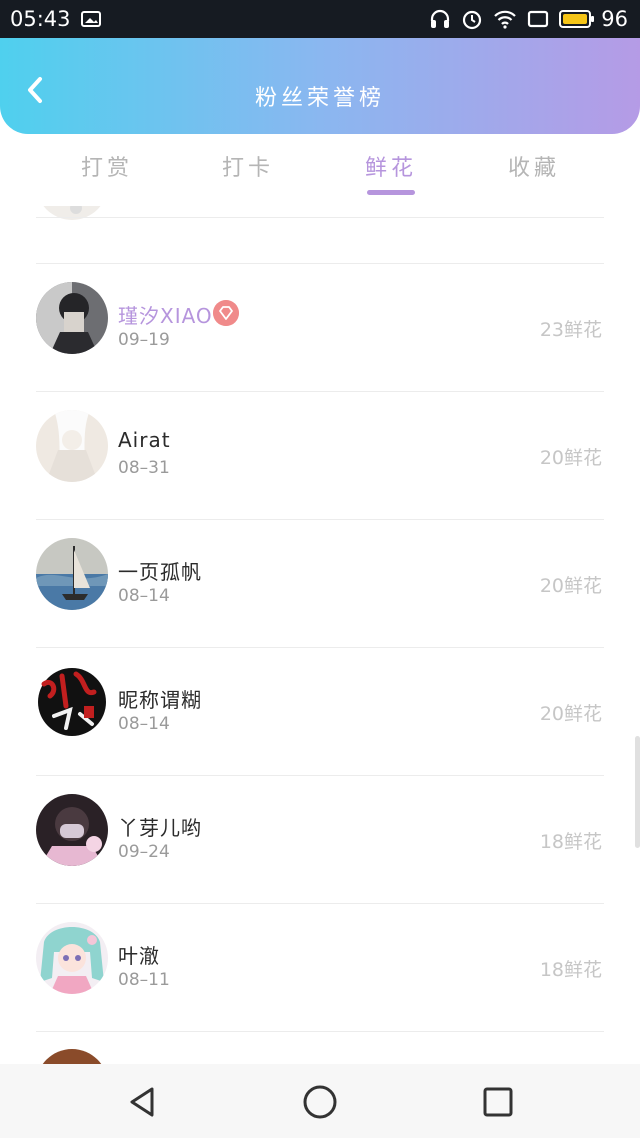  I want to click on flower-count: 23鲜花, so click(570, 330).